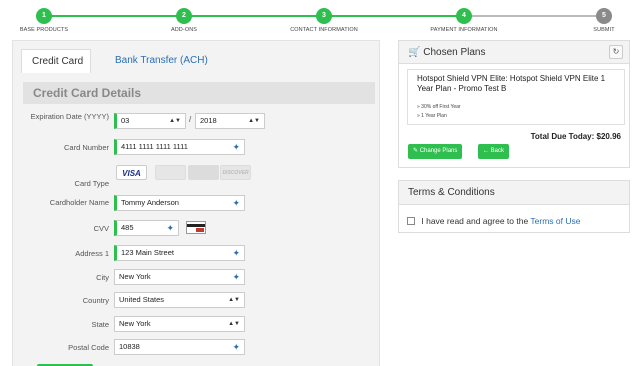 This screenshot has height=366, width=640. I want to click on expiration-label: Expiration Date (YYYY), so click(69, 116).